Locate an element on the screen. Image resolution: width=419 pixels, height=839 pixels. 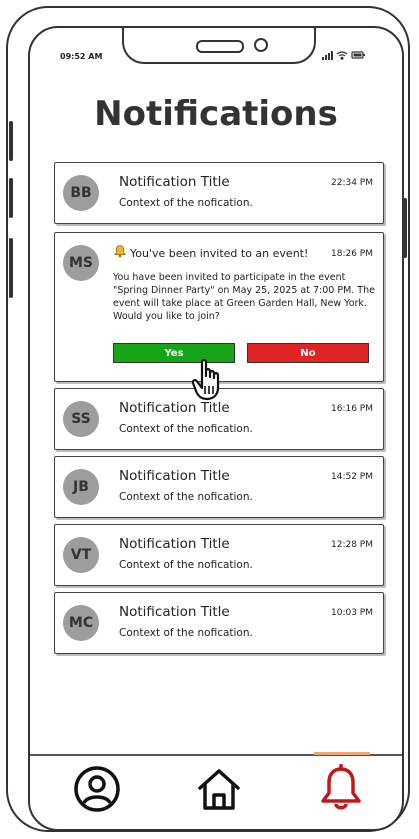
no-button: No is located at coordinates (308, 353).